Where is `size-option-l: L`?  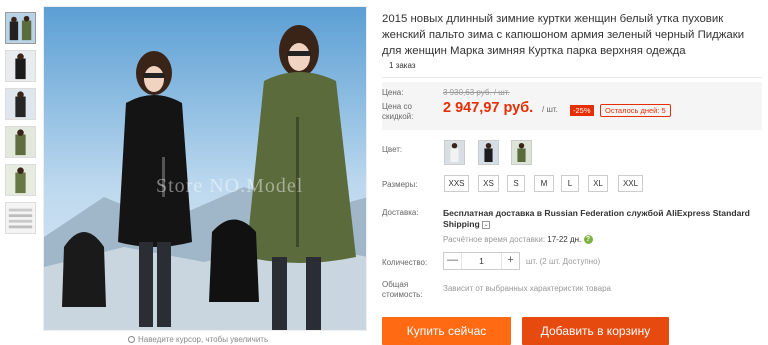 size-option-l: L is located at coordinates (570, 183).